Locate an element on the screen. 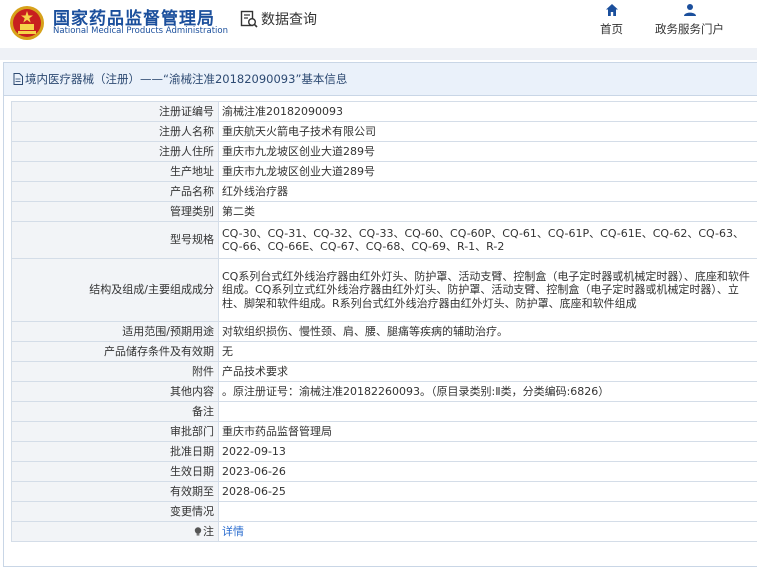 This screenshot has height=567, width=757. table-row: 适用范围/预期用途 对软组织损伤、慢性颈、肩、腰、腿痛等疾病的辅助治疗。 is located at coordinates (384, 331).